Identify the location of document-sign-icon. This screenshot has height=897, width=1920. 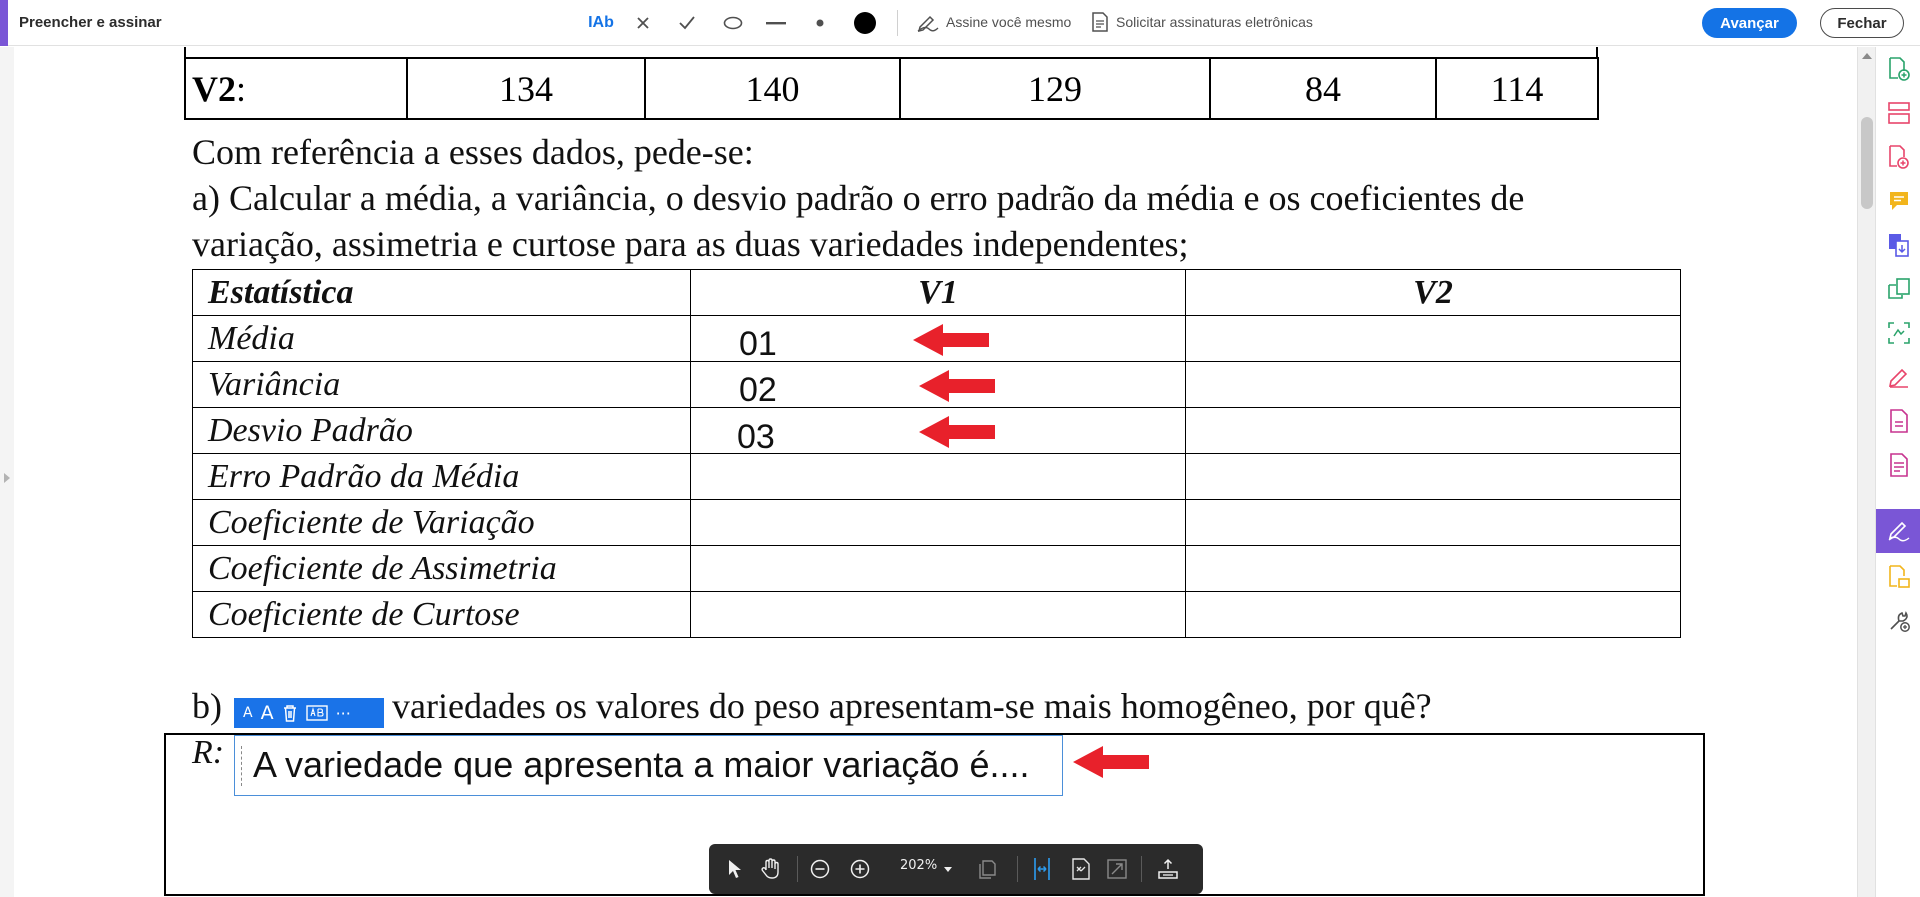
(1100, 22).